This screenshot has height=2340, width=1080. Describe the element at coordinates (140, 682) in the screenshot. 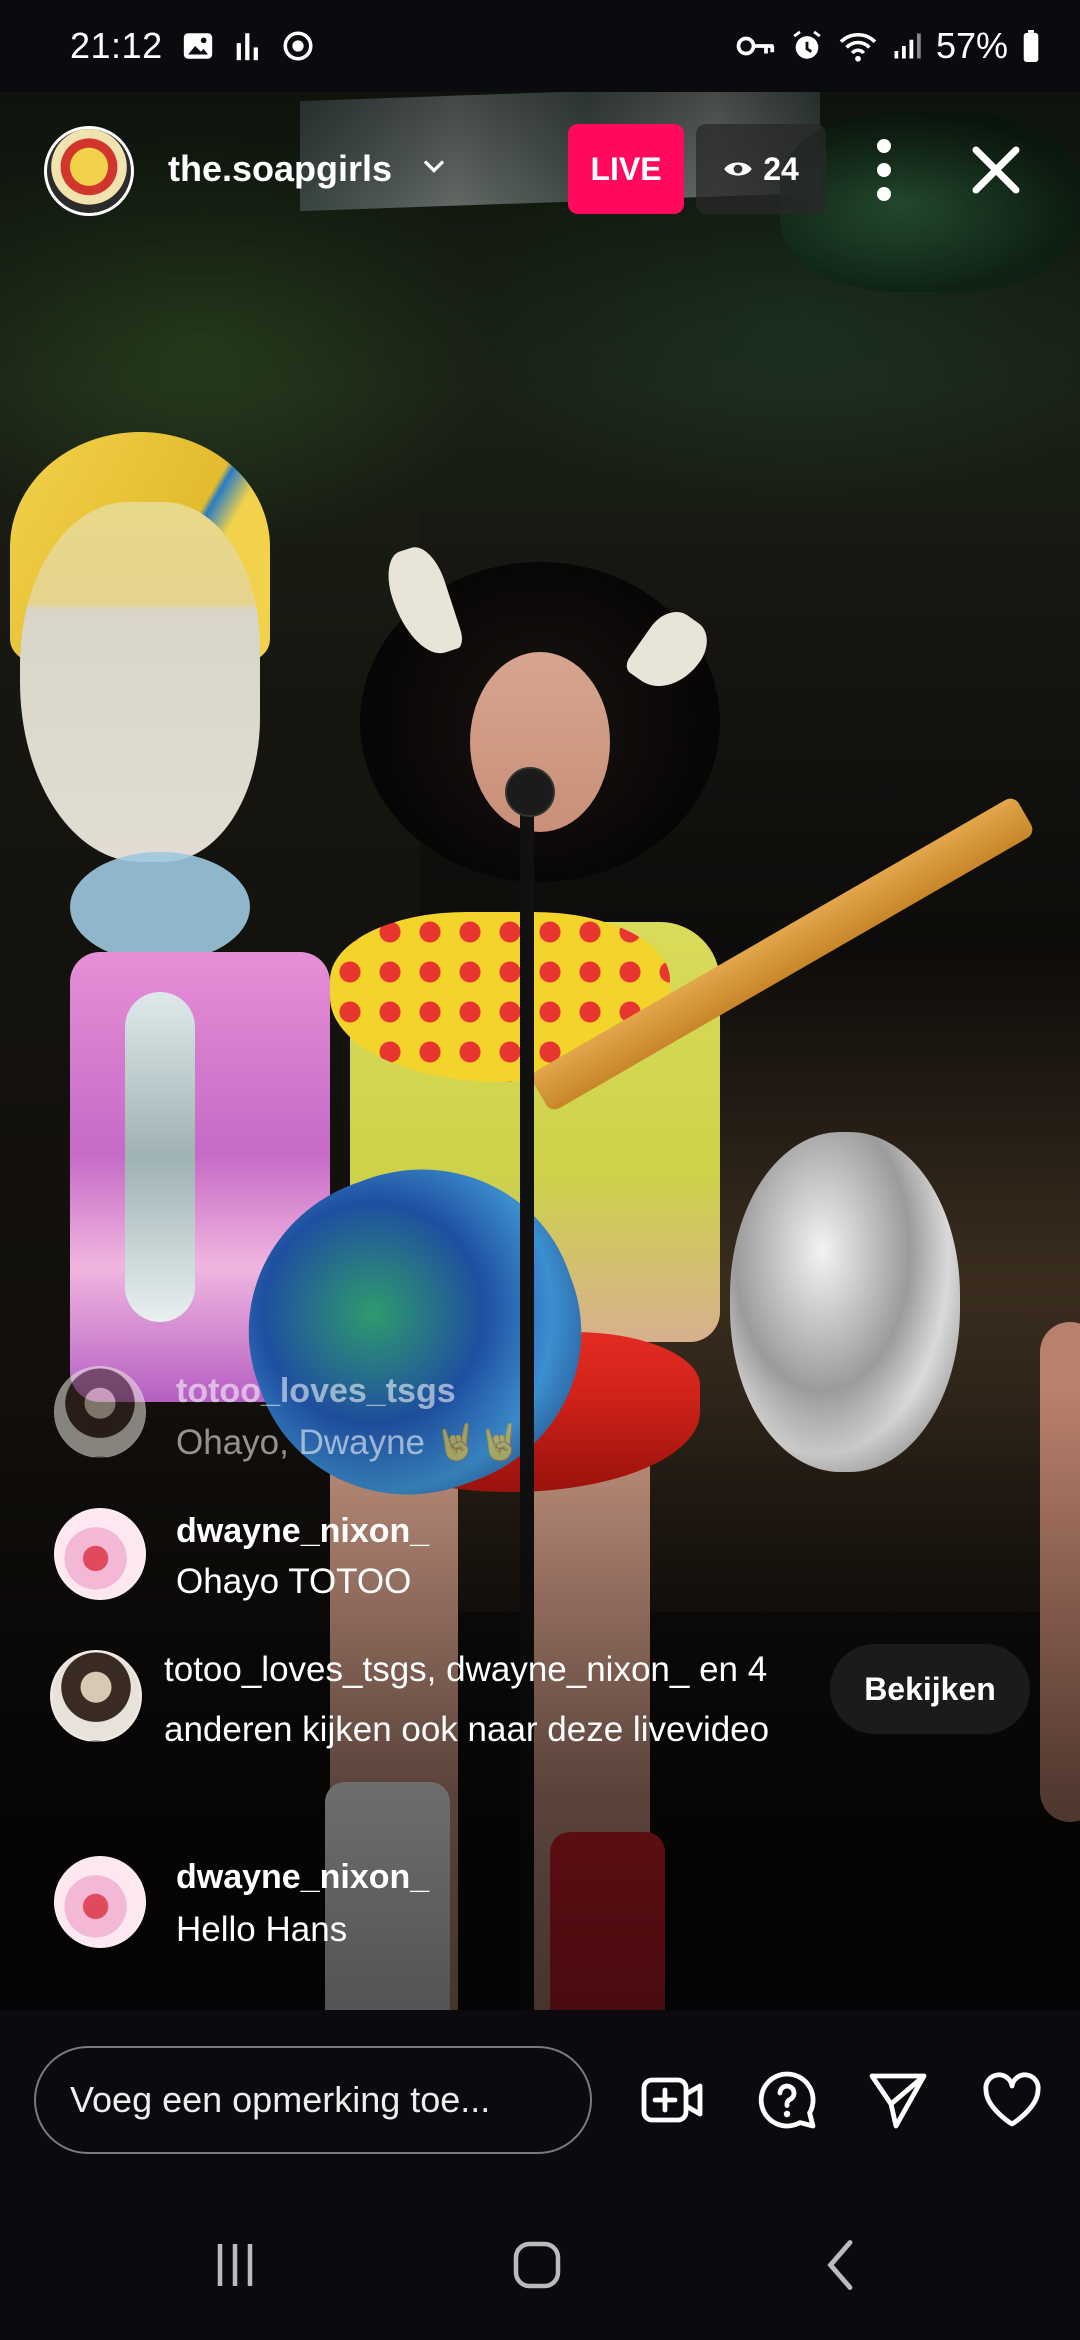

I see `cartoon-cutout-face` at that location.